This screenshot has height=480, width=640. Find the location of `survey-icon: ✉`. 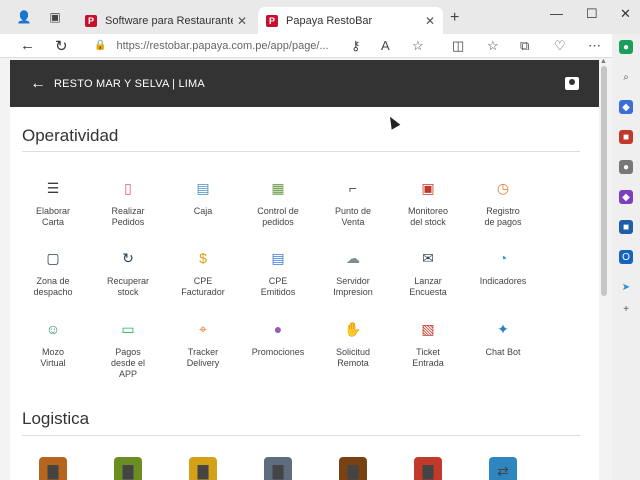

survey-icon: ✉ is located at coordinates (428, 257).